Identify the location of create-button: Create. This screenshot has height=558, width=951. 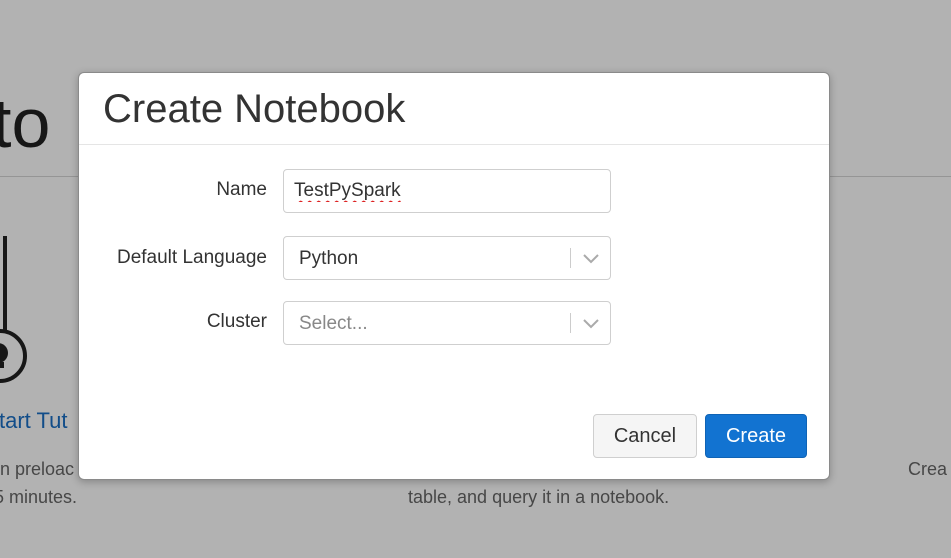
(756, 436).